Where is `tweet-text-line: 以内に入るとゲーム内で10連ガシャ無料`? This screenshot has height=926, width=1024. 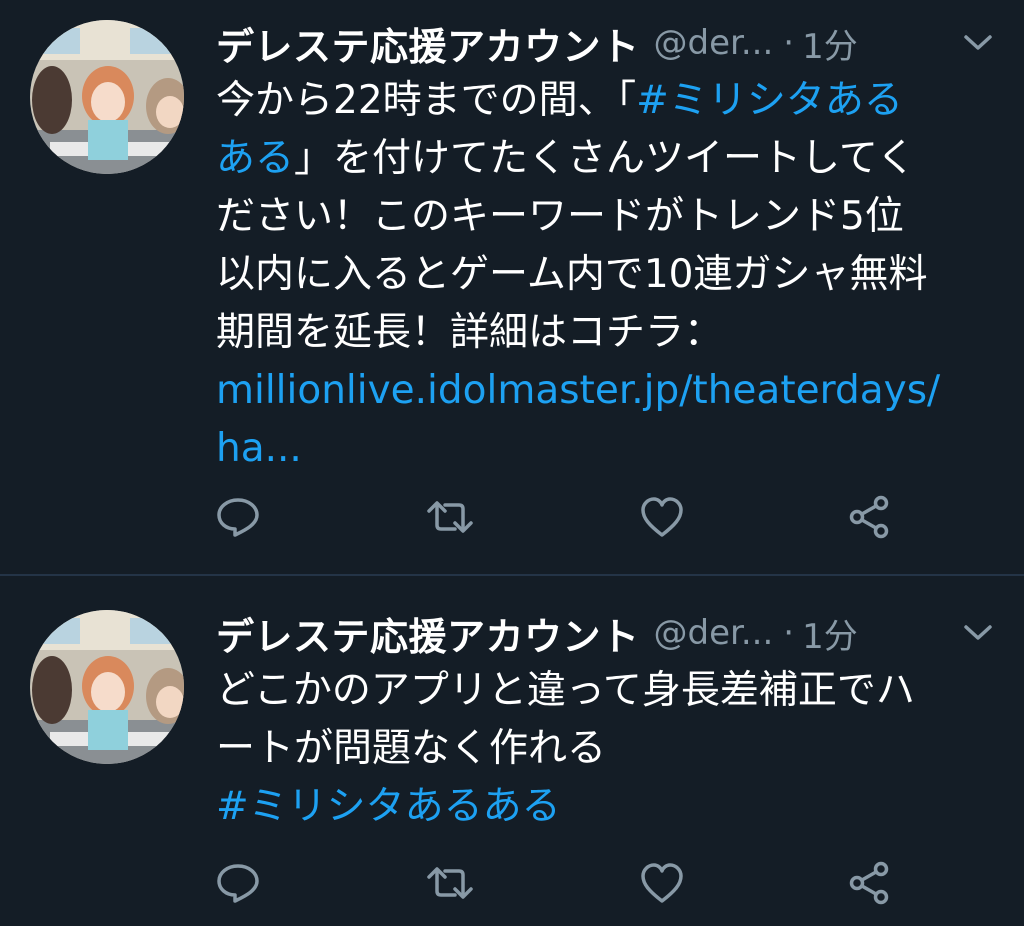 tweet-text-line: 以内に入るとゲーム内で10連ガシャ無料 is located at coordinates (572, 274).